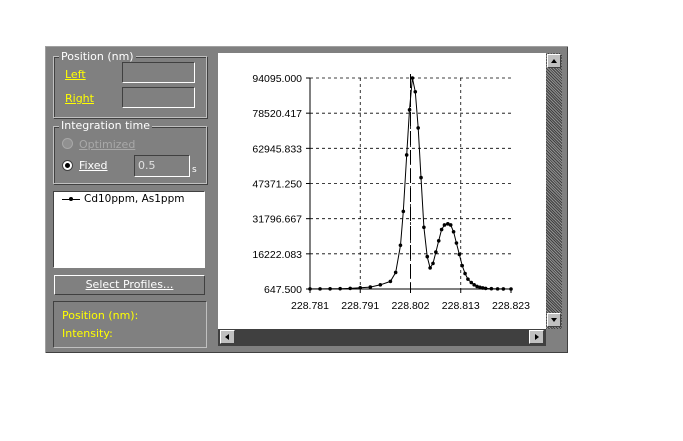  Describe the element at coordinates (194, 170) in the screenshot. I see `seconds-unit-label: s` at that location.